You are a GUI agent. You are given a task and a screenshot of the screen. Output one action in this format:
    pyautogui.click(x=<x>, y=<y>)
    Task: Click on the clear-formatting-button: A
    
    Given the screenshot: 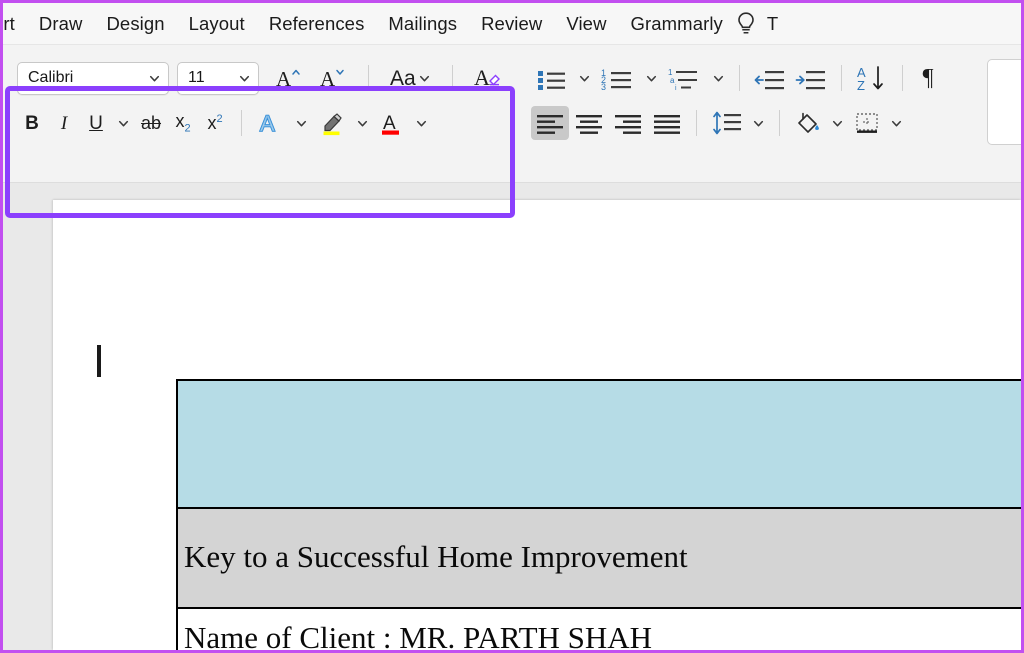 What is the action you would take?
    pyautogui.click(x=489, y=78)
    